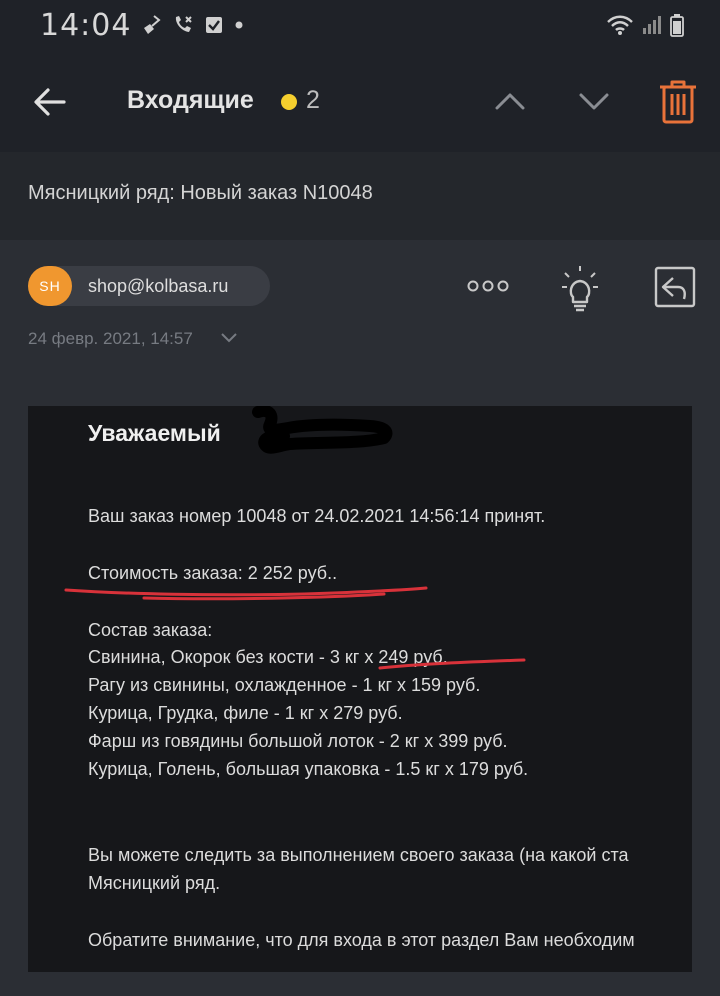 This screenshot has width=720, height=996. I want to click on order-item: Курица, Грудка, филе - 1 кг х 279 руб., so click(245, 713).